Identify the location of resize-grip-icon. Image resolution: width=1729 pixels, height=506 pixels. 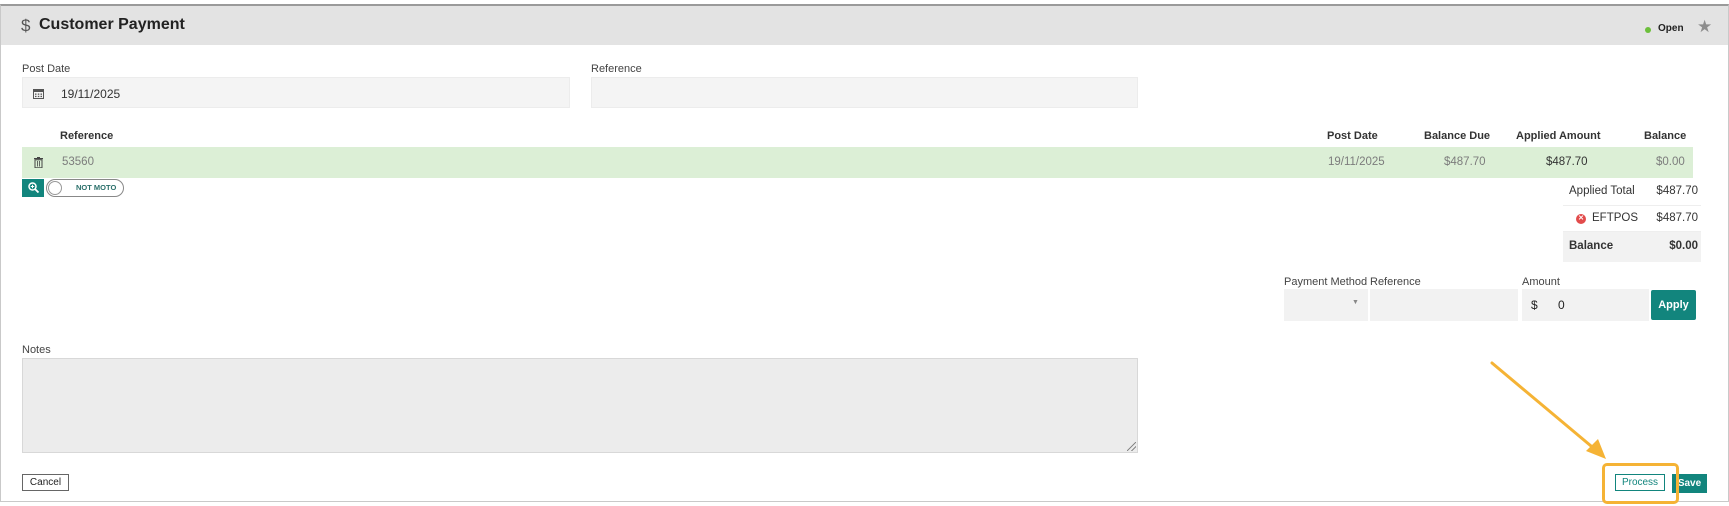
(1131, 446).